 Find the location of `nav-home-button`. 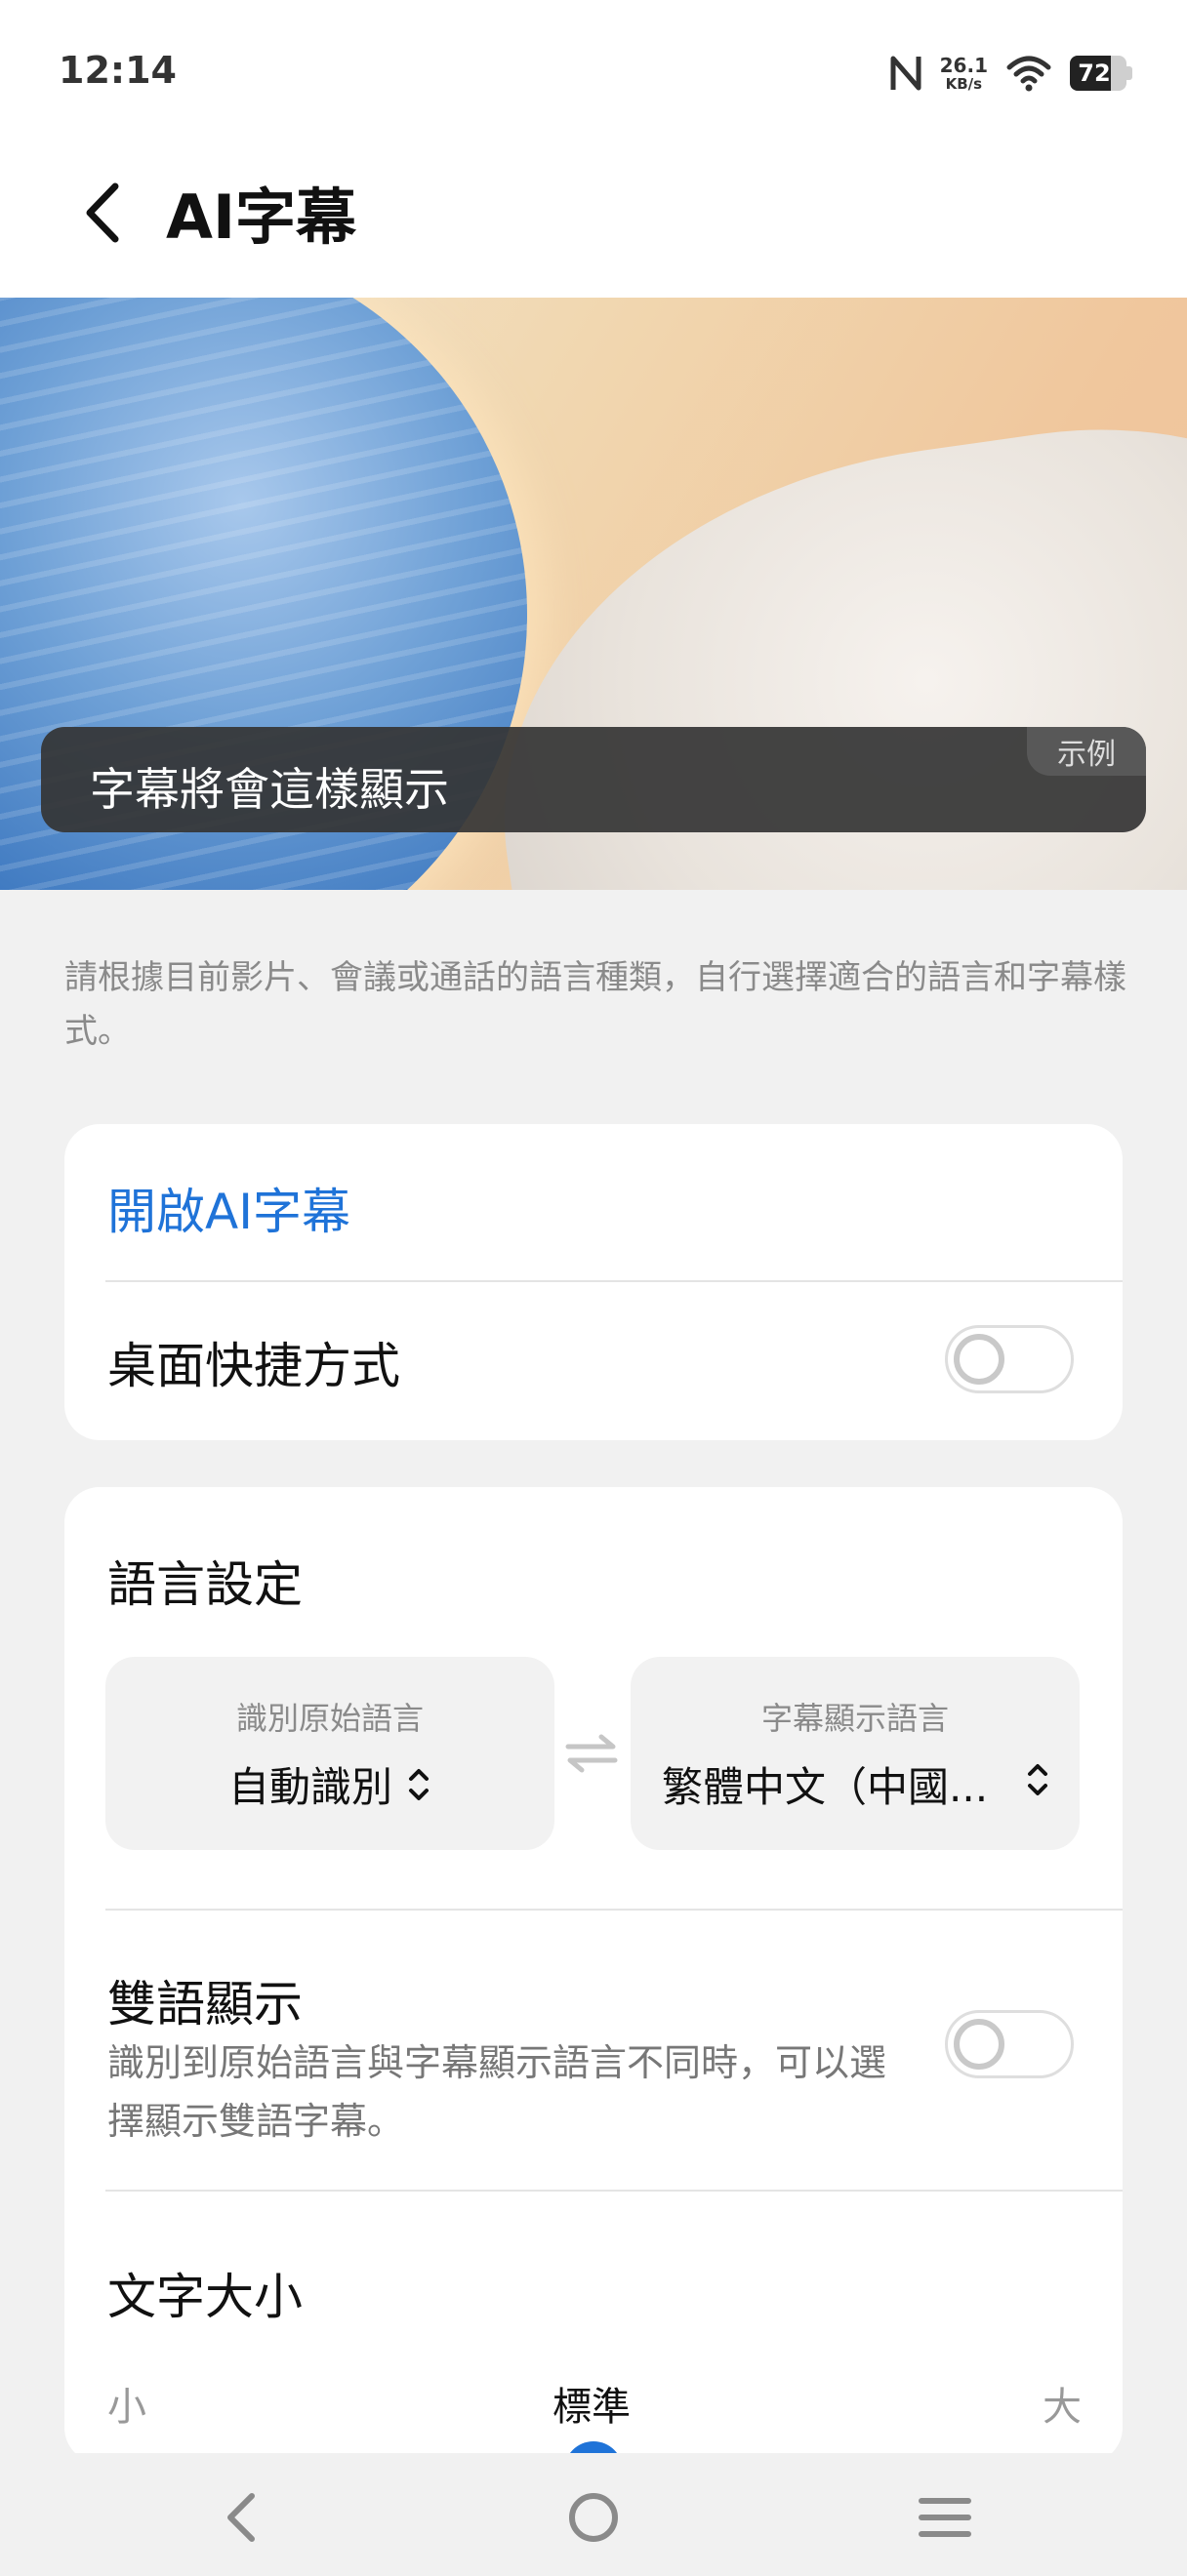

nav-home-button is located at coordinates (593, 2517).